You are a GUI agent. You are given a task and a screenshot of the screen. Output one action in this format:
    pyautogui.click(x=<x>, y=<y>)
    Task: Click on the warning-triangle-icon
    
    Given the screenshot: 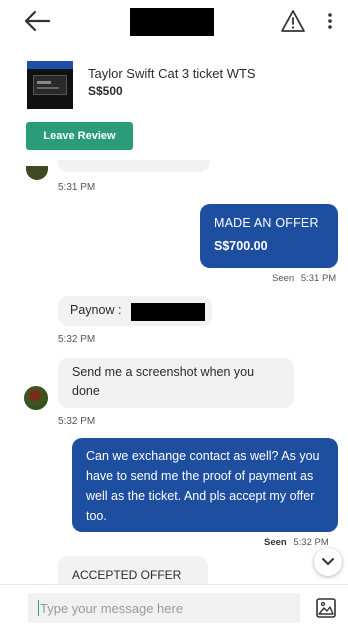 What is the action you would take?
    pyautogui.click(x=293, y=21)
    